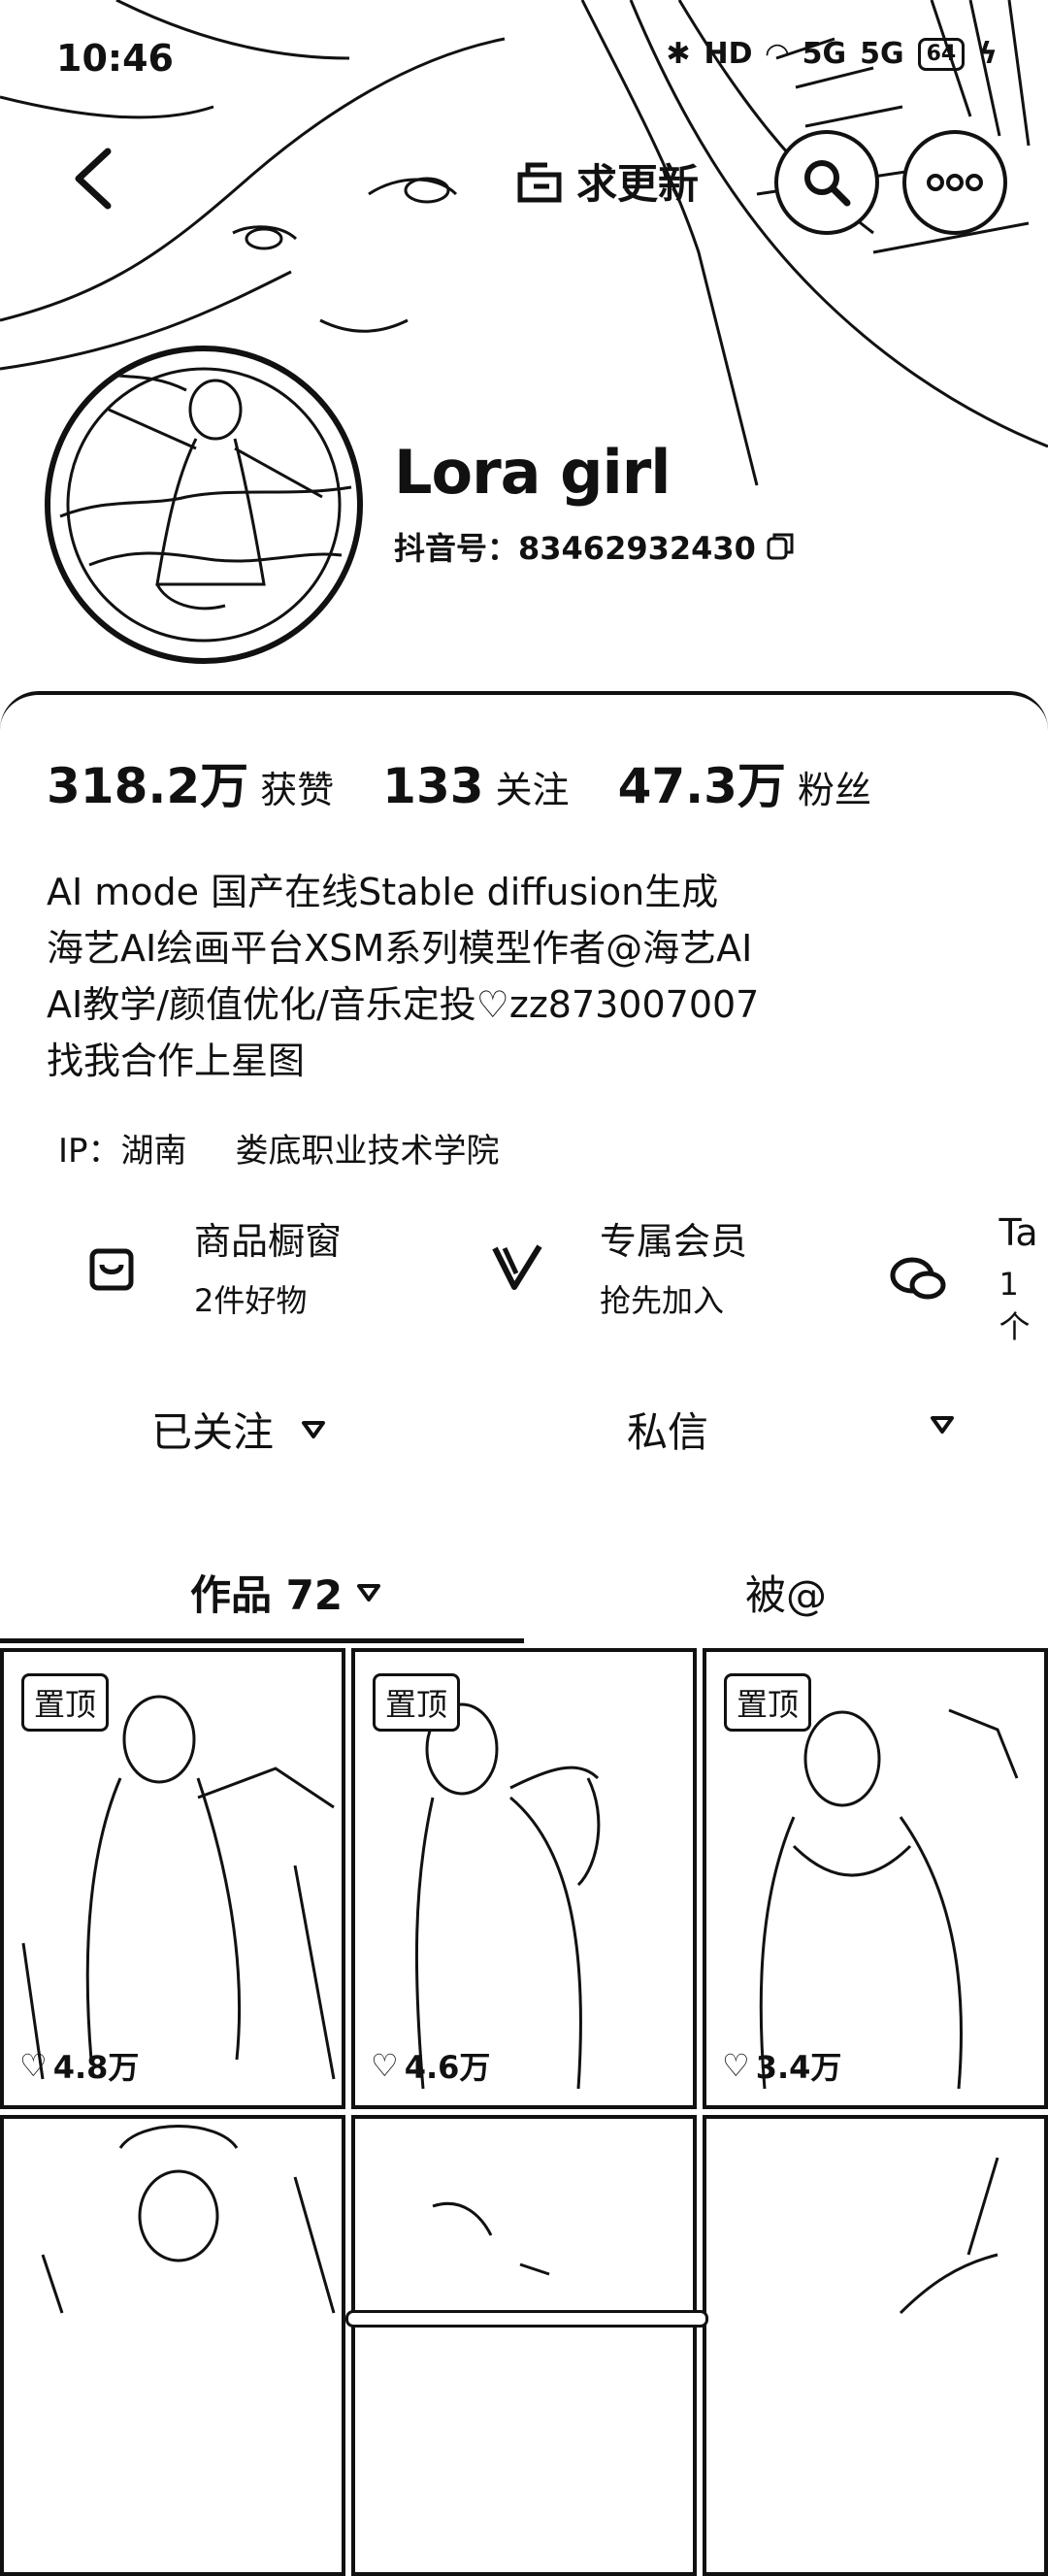 This screenshot has width=1048, height=2576. What do you see at coordinates (781, 2065) in the screenshot?
I see `post-likes: ♡3.4万` at bounding box center [781, 2065].